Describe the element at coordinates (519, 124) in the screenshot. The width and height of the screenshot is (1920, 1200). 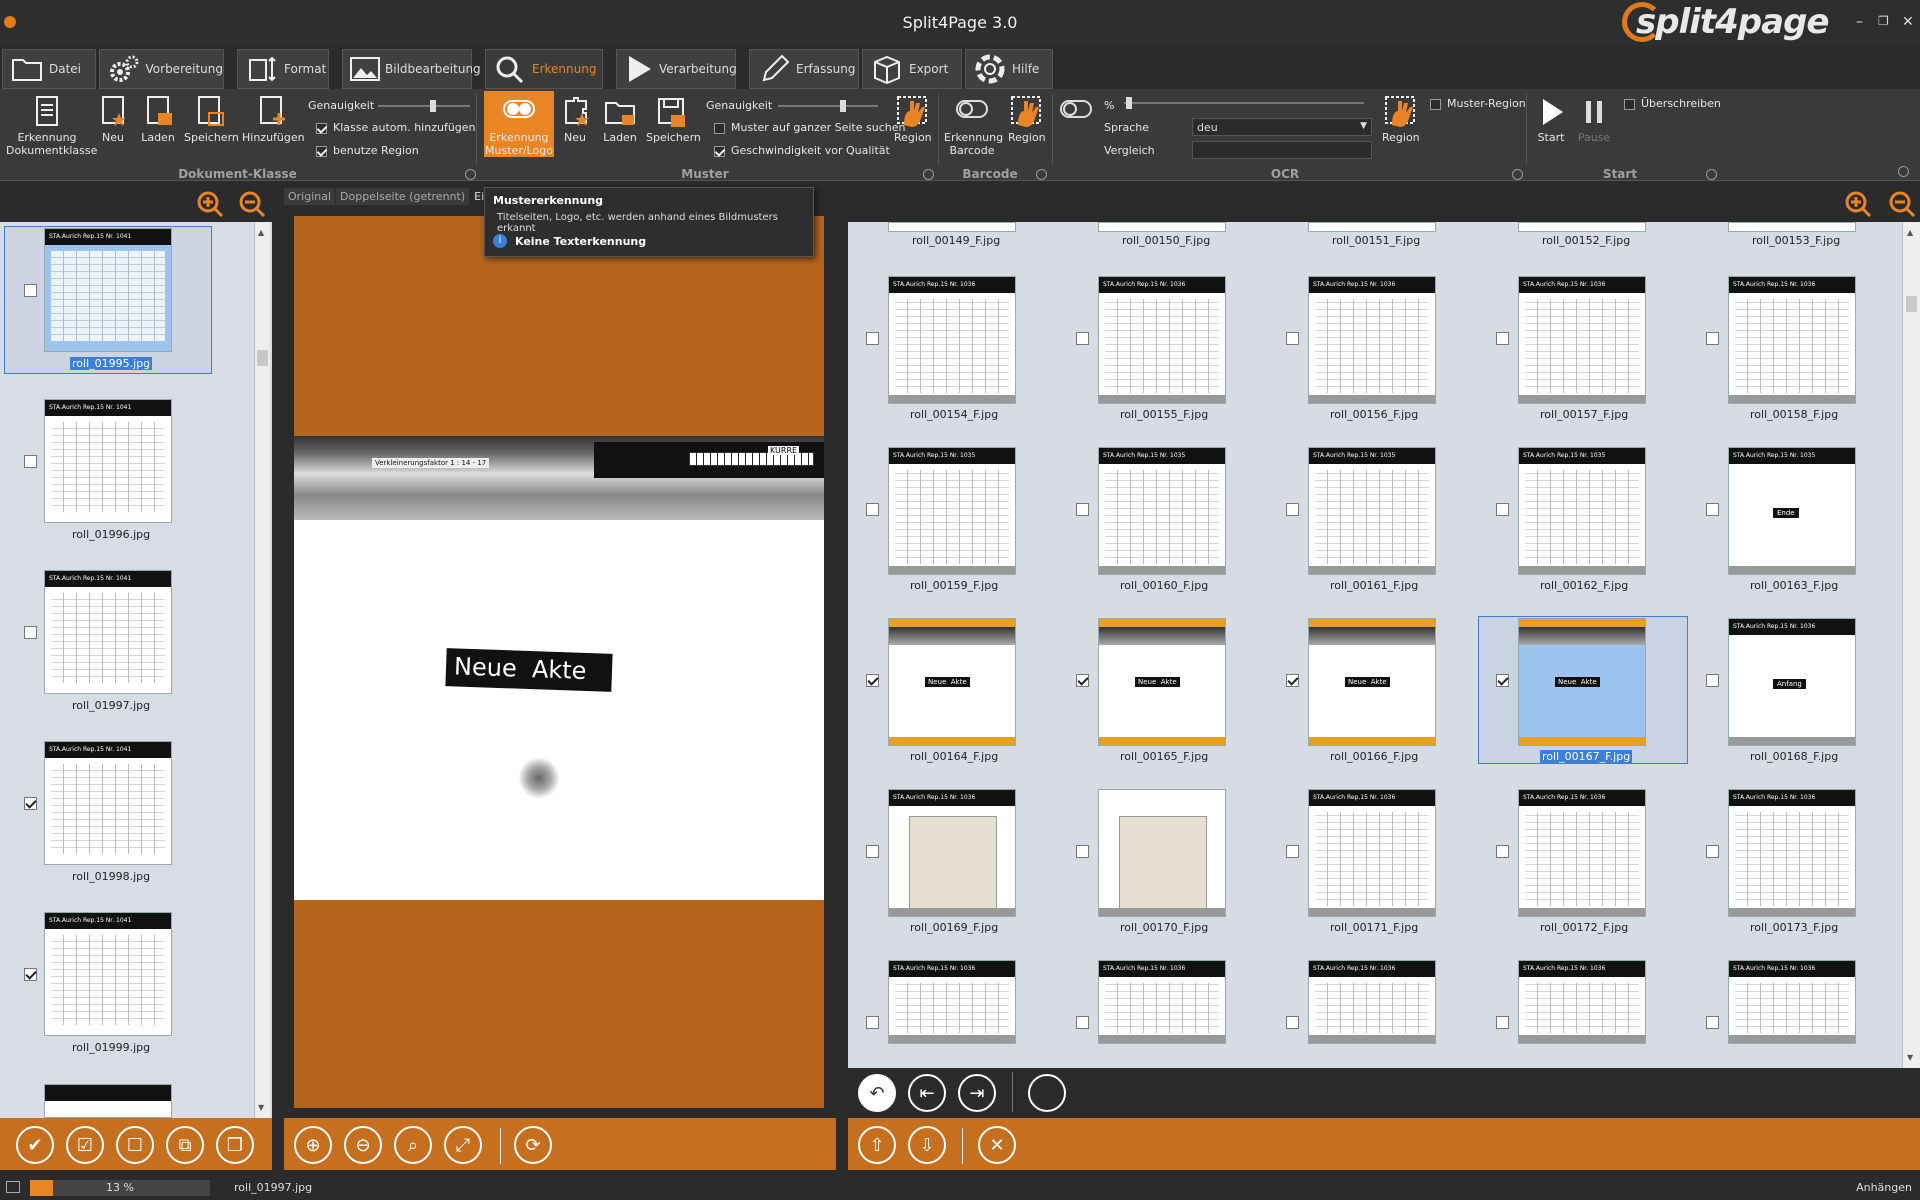
I see `erkennung-muster-logo-button: Erkennung Muster/Logo` at that location.